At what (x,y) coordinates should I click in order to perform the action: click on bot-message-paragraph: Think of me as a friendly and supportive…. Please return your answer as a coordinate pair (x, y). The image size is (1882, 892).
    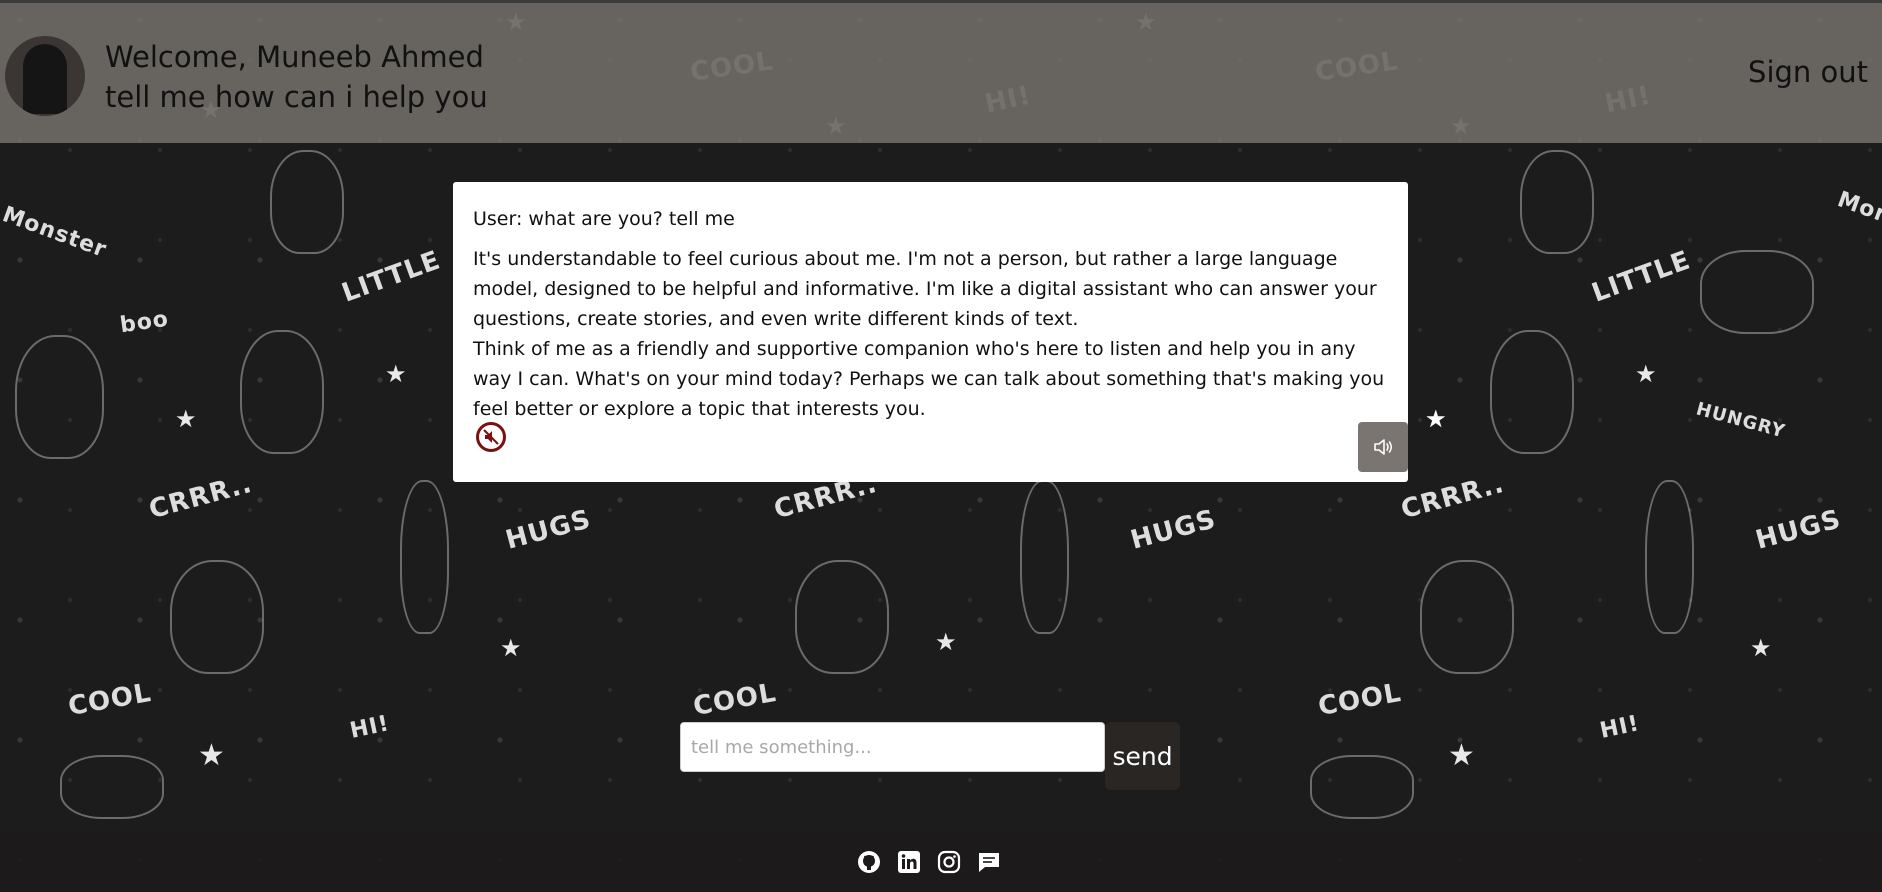
    Looking at the image, I should click on (929, 379).